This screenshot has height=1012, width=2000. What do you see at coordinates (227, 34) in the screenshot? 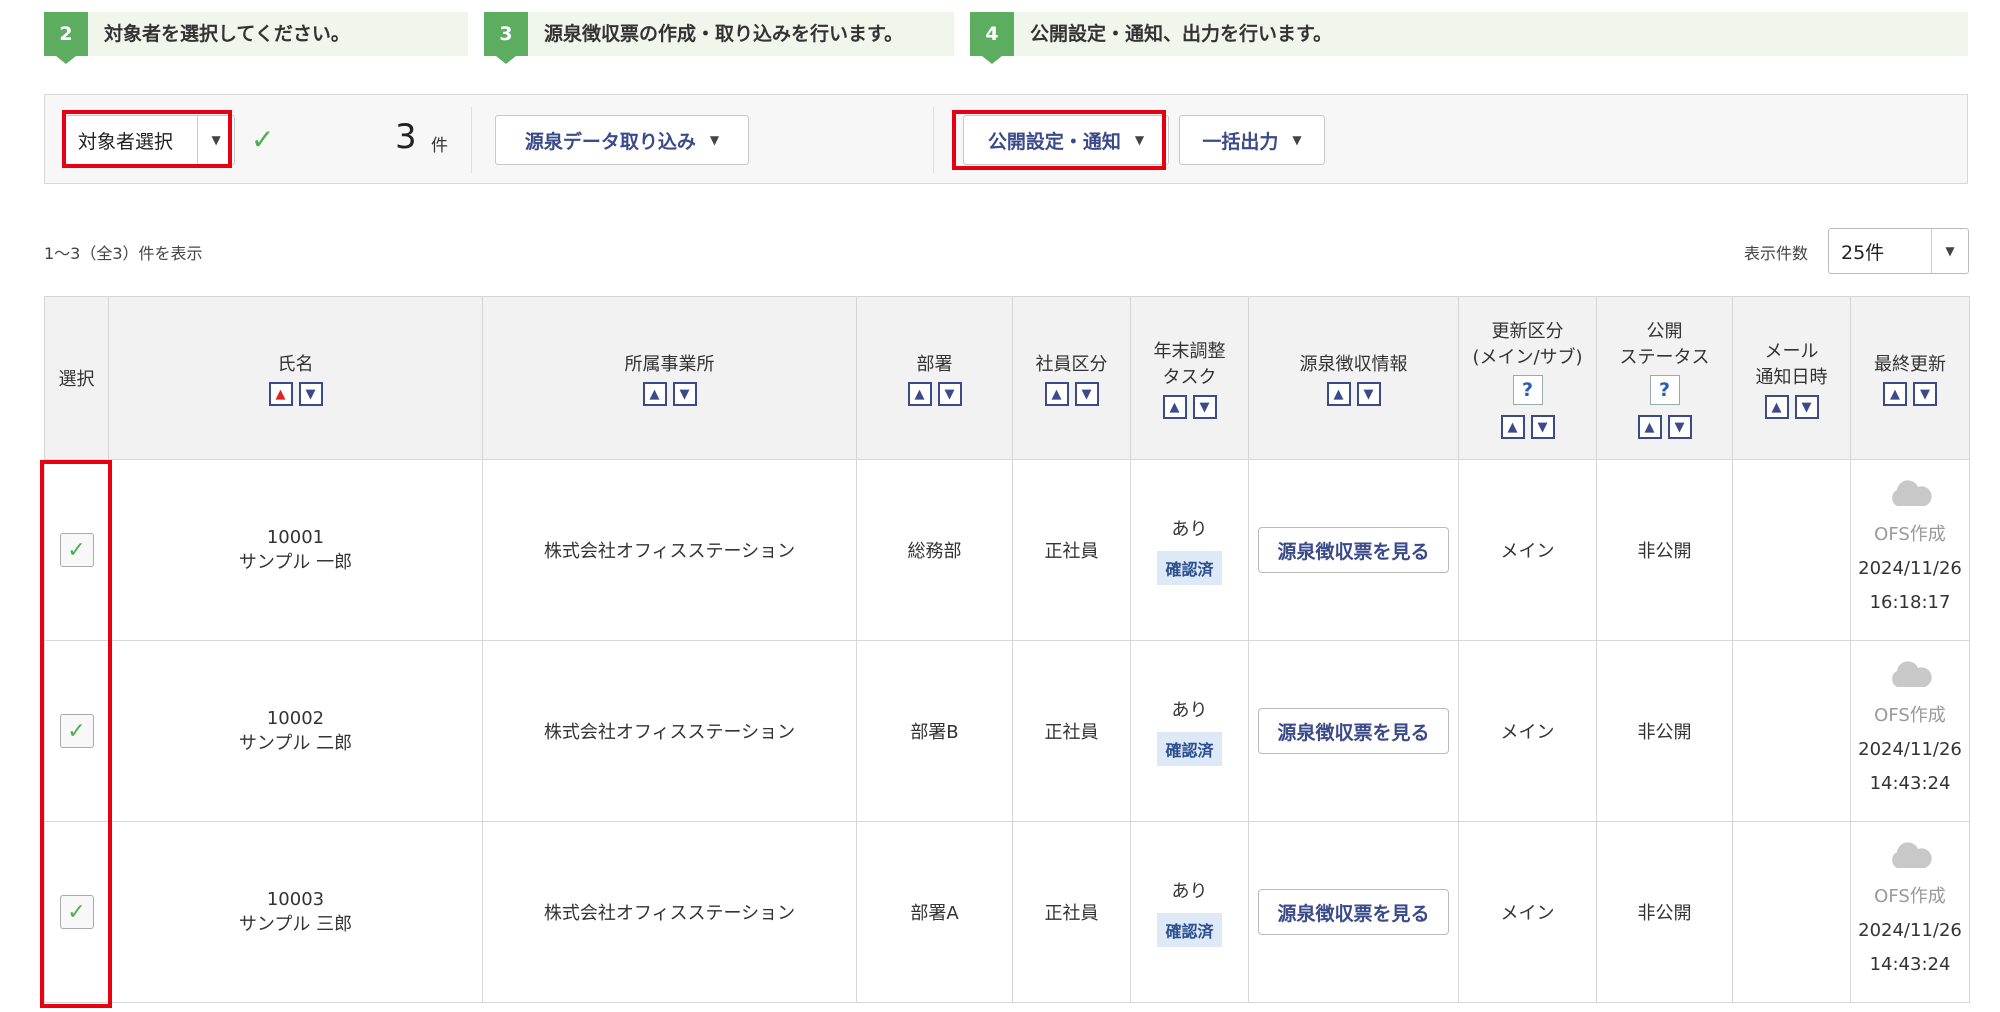
I see `step-2-text: 対象者を選択してください。` at bounding box center [227, 34].